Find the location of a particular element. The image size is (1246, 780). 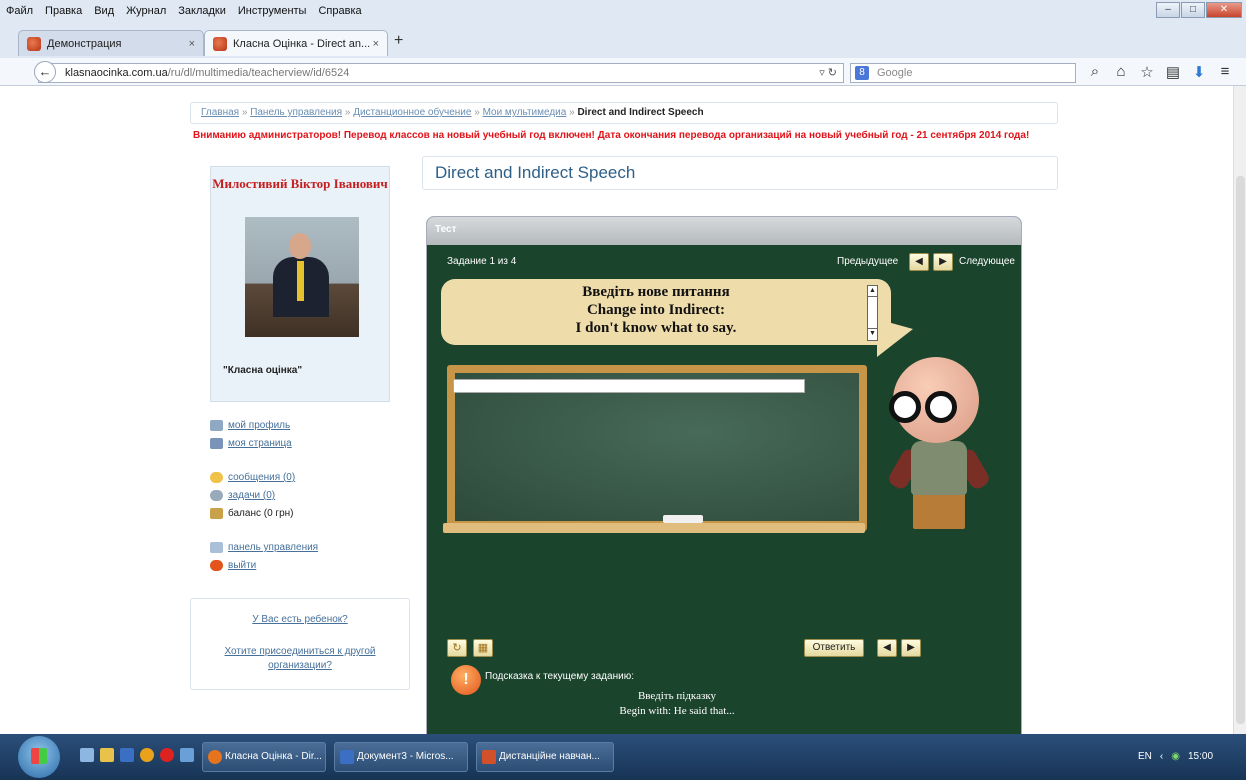

menu-file: Файл is located at coordinates (19, 11).